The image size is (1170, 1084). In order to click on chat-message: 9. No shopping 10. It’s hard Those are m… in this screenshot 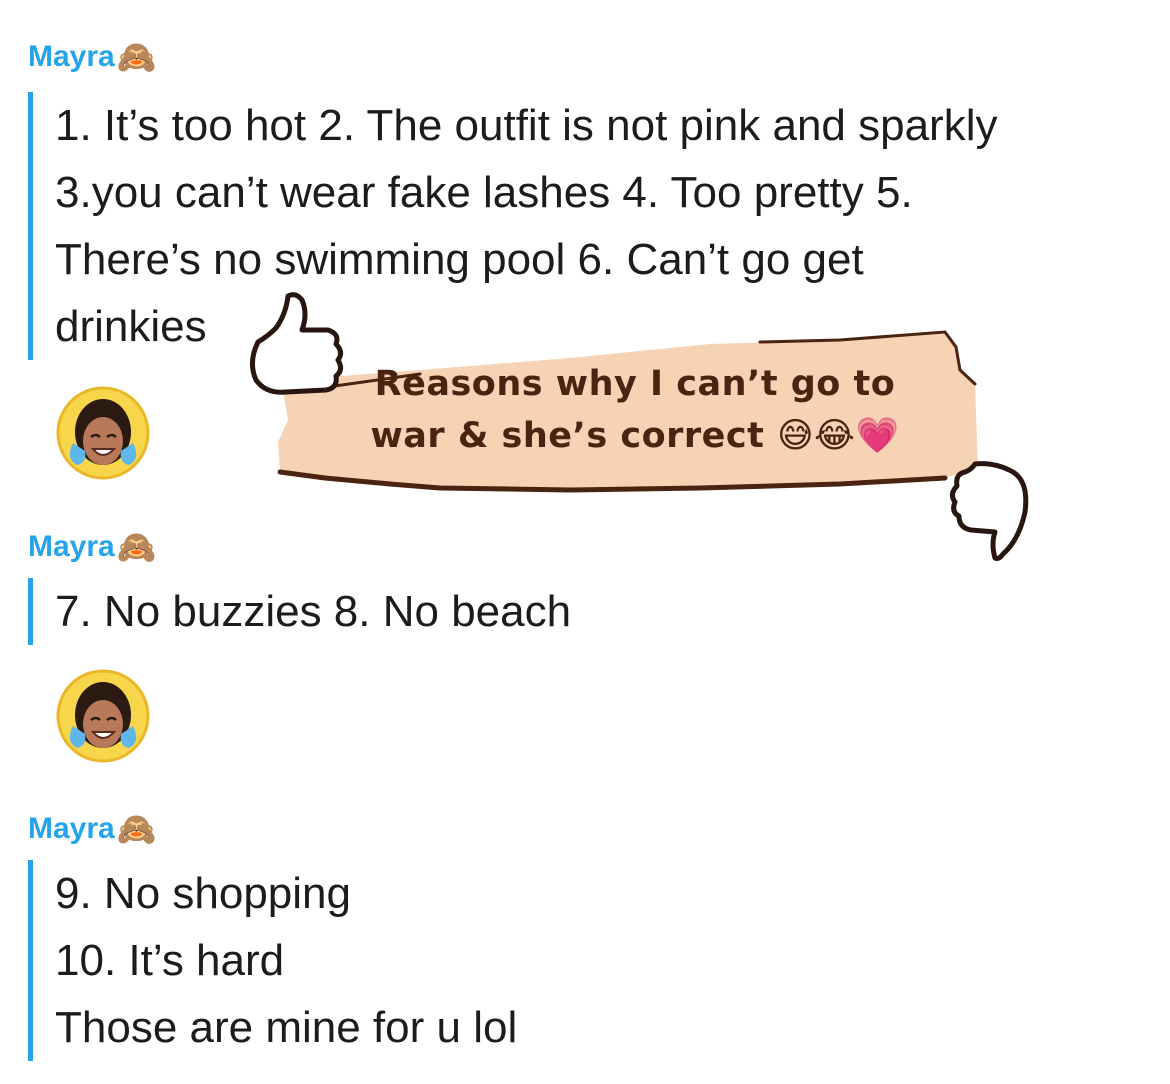, I will do `click(272, 960)`.